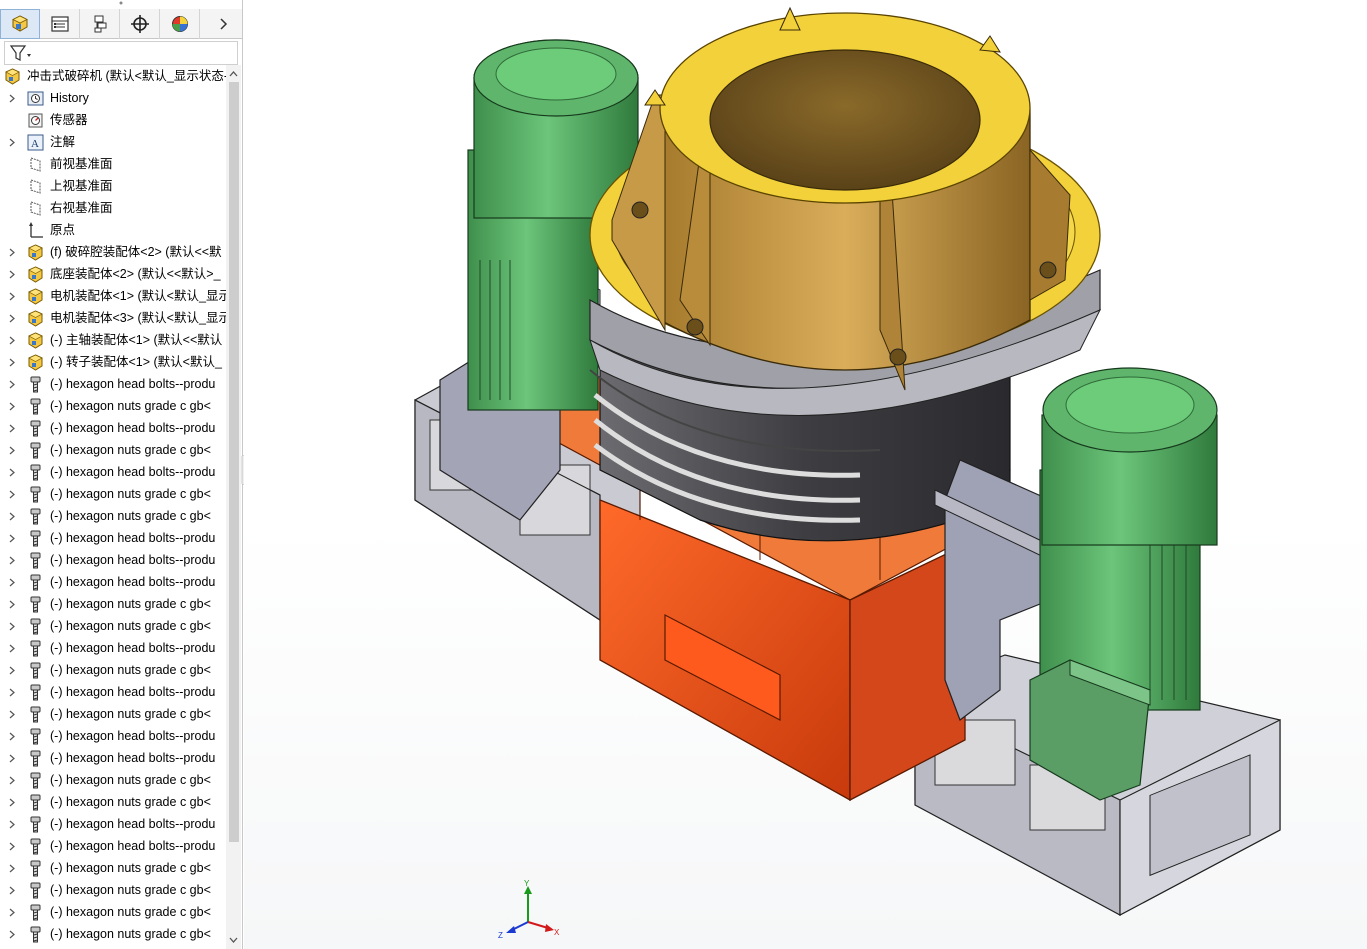 This screenshot has height=949, width=1367. What do you see at coordinates (60, 24) in the screenshot?
I see `tab-propertymanager` at bounding box center [60, 24].